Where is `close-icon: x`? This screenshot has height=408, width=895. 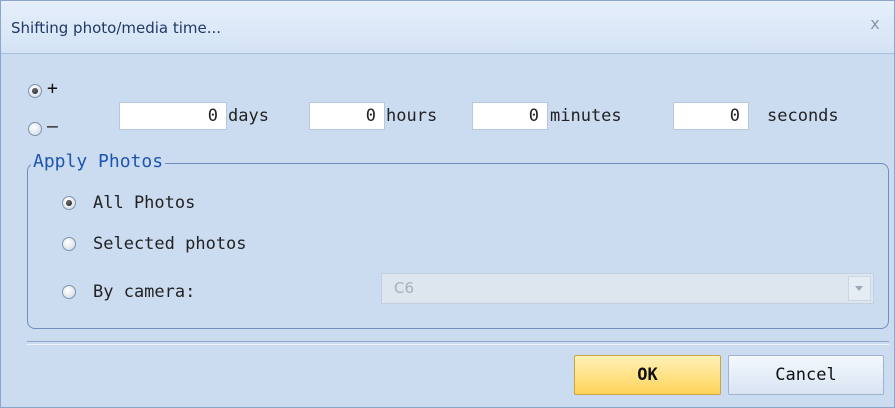
close-icon: x is located at coordinates (875, 24).